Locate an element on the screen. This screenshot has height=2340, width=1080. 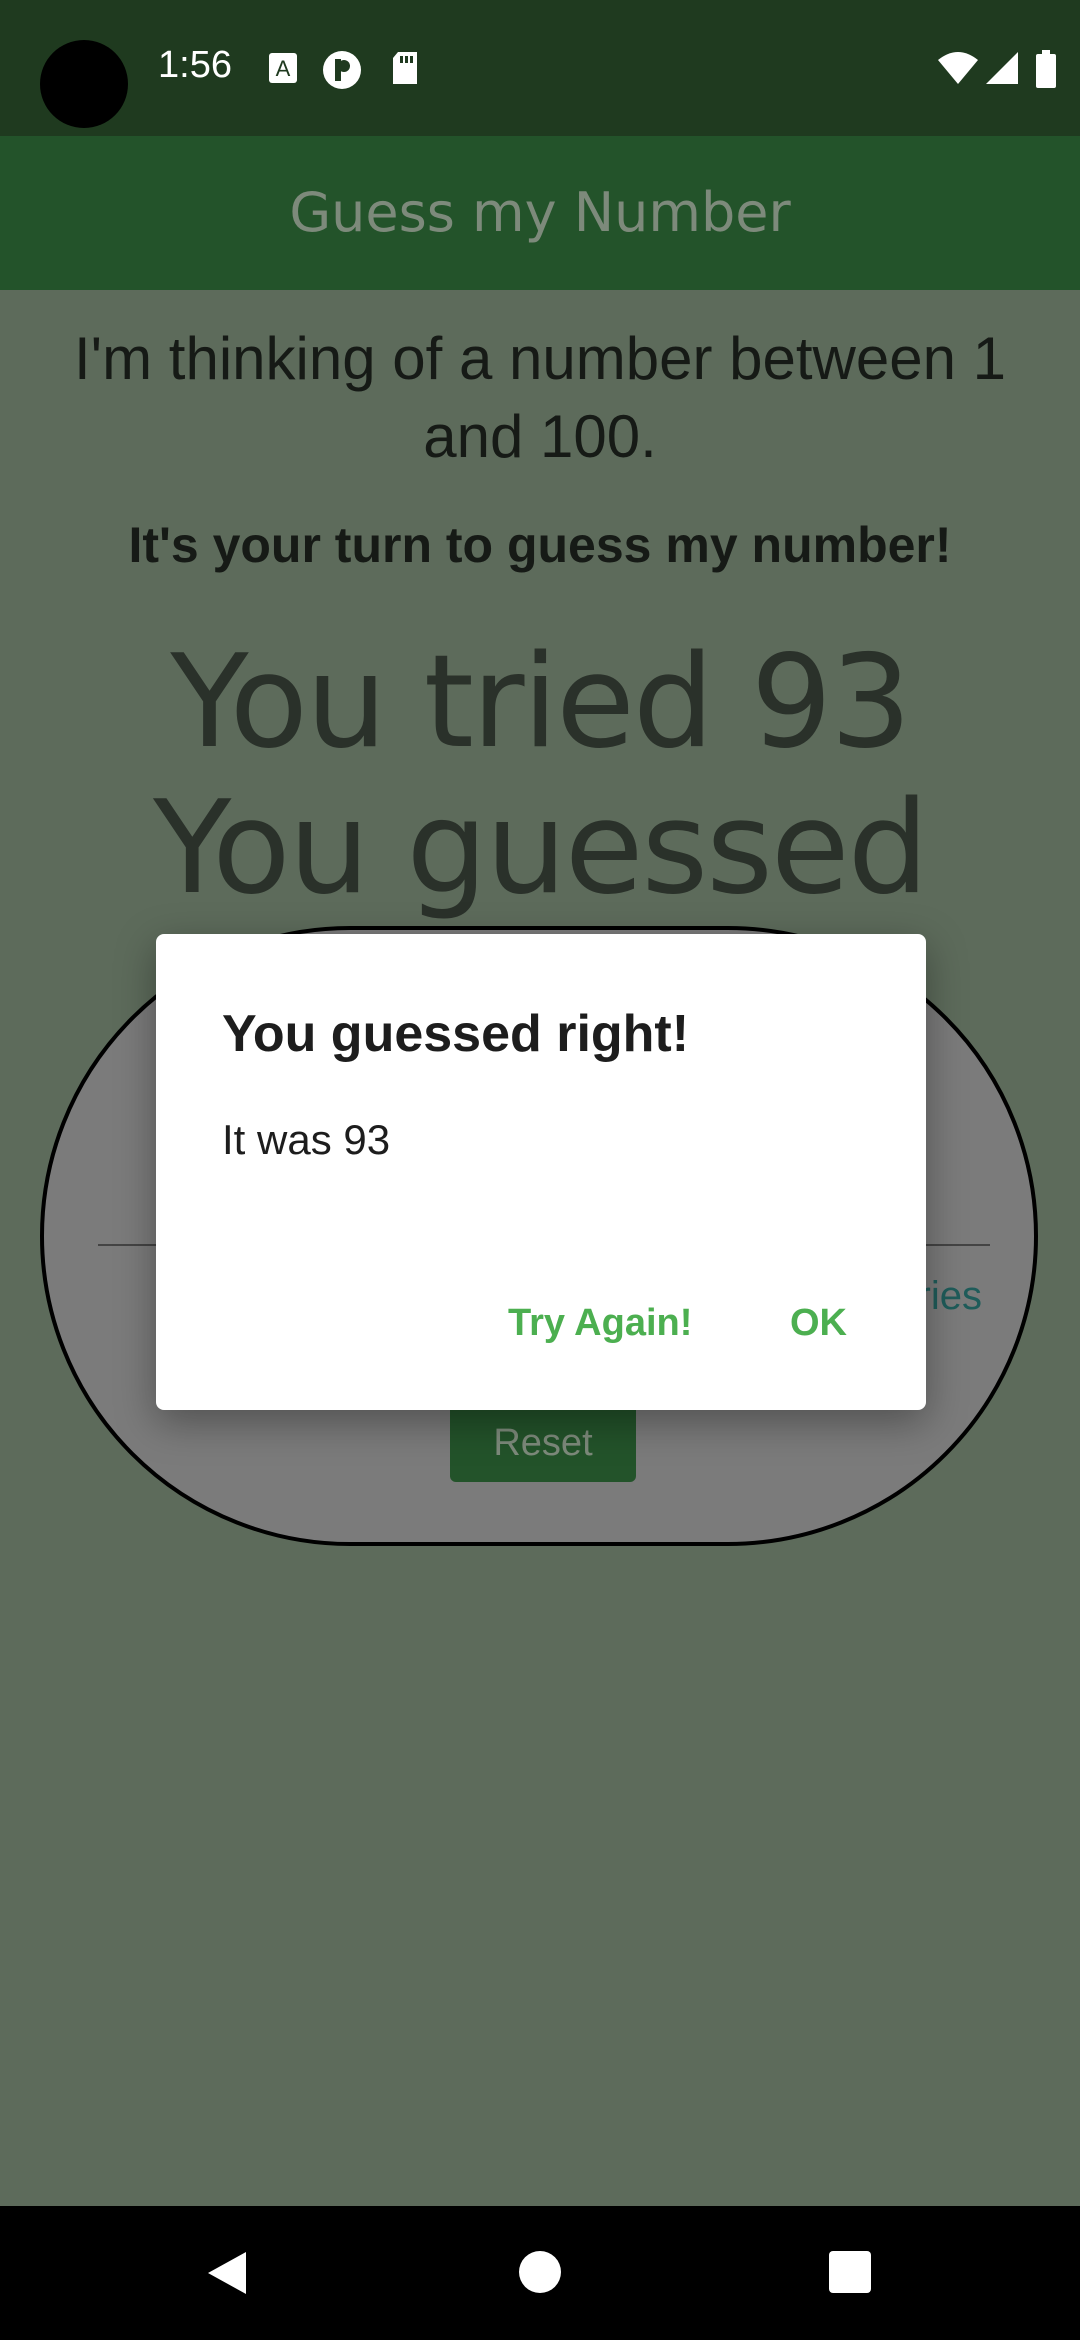
reset-button: Reset is located at coordinates (543, 1443).